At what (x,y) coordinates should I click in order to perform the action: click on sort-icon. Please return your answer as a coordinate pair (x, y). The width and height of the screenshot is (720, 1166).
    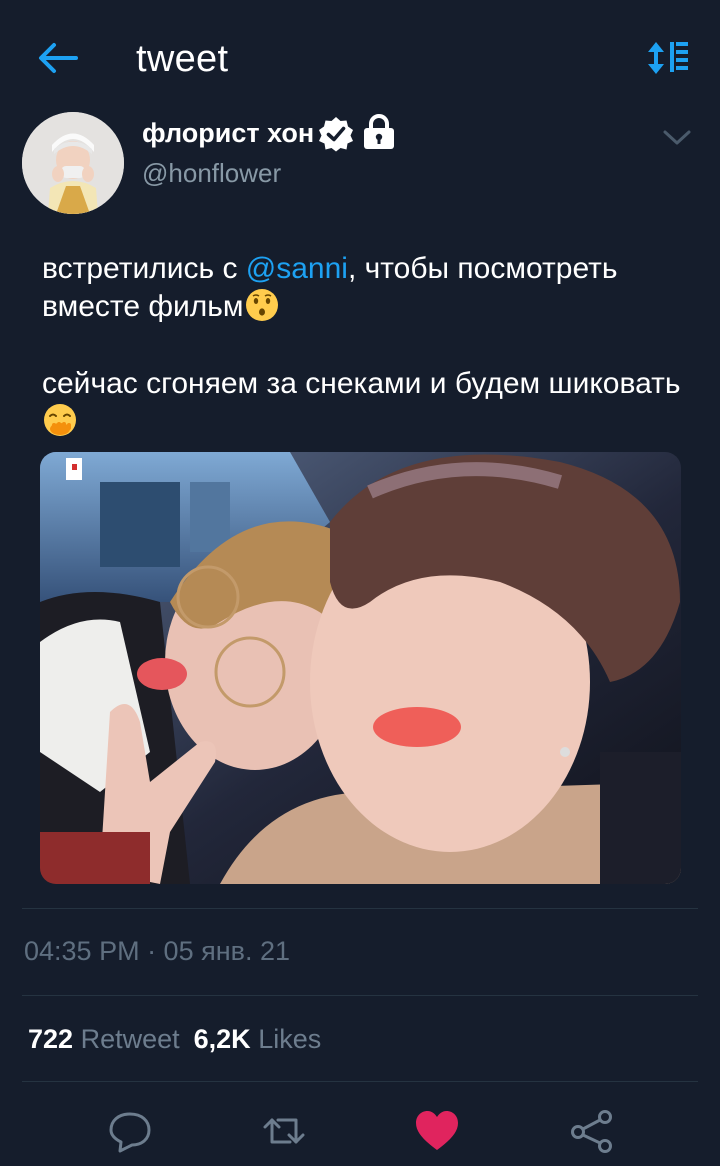
    Looking at the image, I should click on (668, 58).